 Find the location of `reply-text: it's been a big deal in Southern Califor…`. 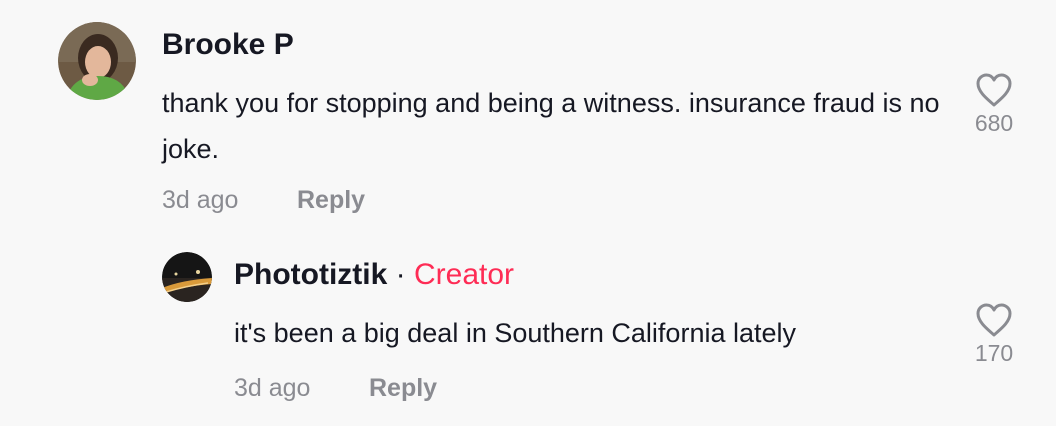

reply-text: it's been a big deal in Southern Califor… is located at coordinates (515, 333).